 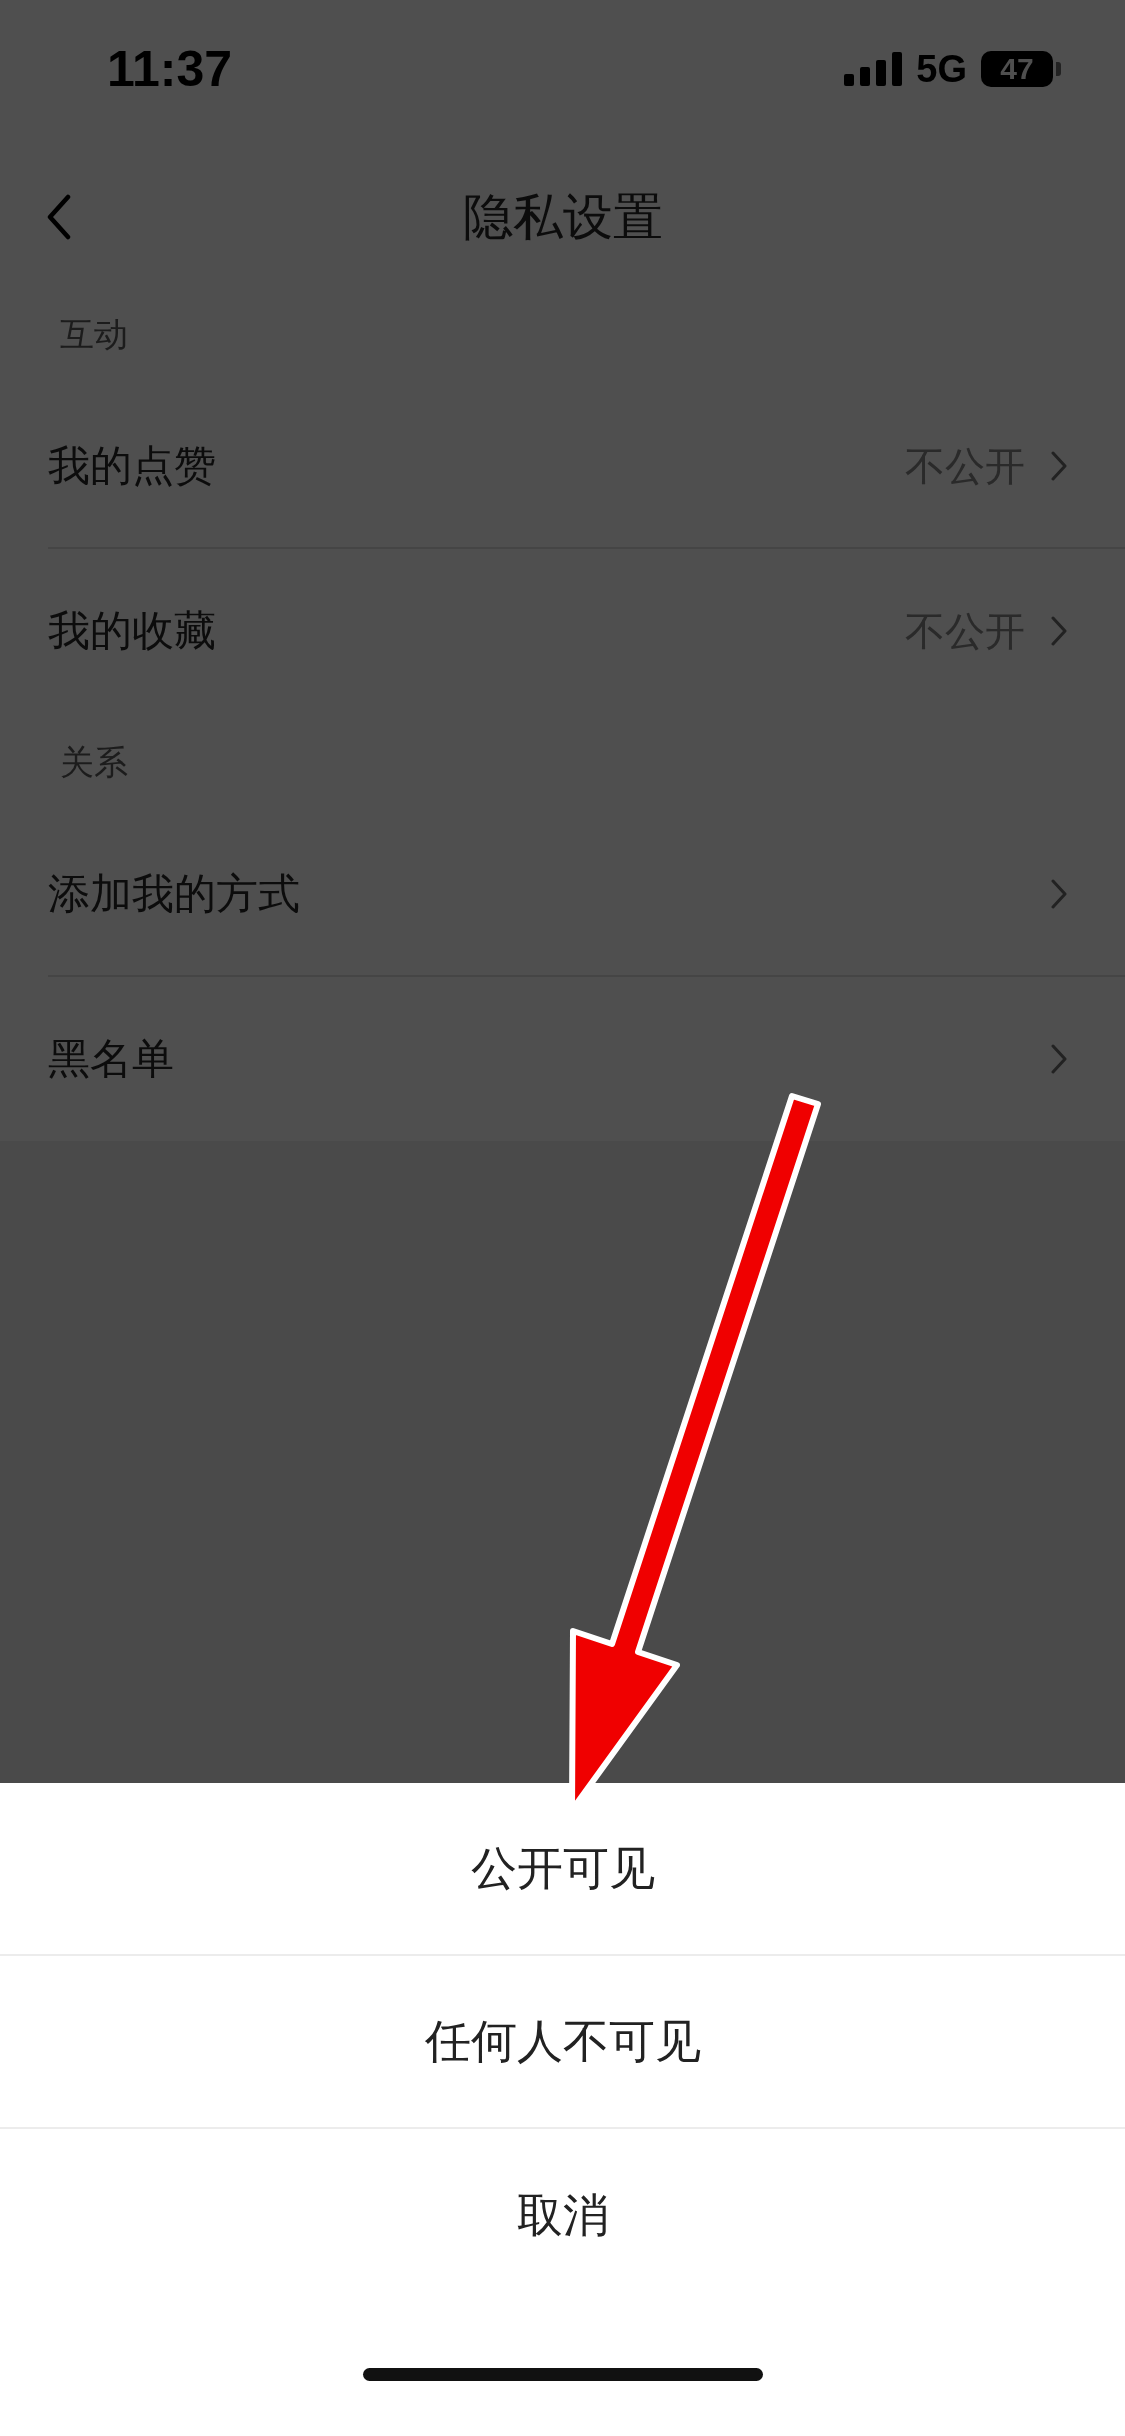 What do you see at coordinates (873, 69) in the screenshot?
I see `signal-icon` at bounding box center [873, 69].